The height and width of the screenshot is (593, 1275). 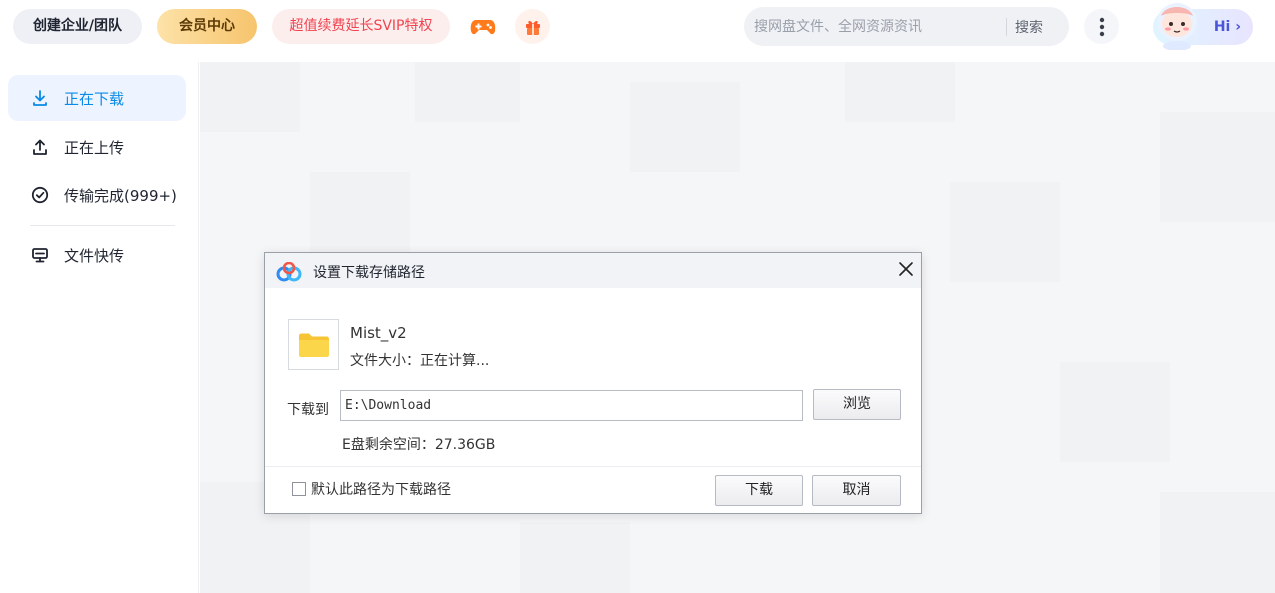 What do you see at coordinates (308, 410) in the screenshot?
I see `download-to-label: 下载到` at bounding box center [308, 410].